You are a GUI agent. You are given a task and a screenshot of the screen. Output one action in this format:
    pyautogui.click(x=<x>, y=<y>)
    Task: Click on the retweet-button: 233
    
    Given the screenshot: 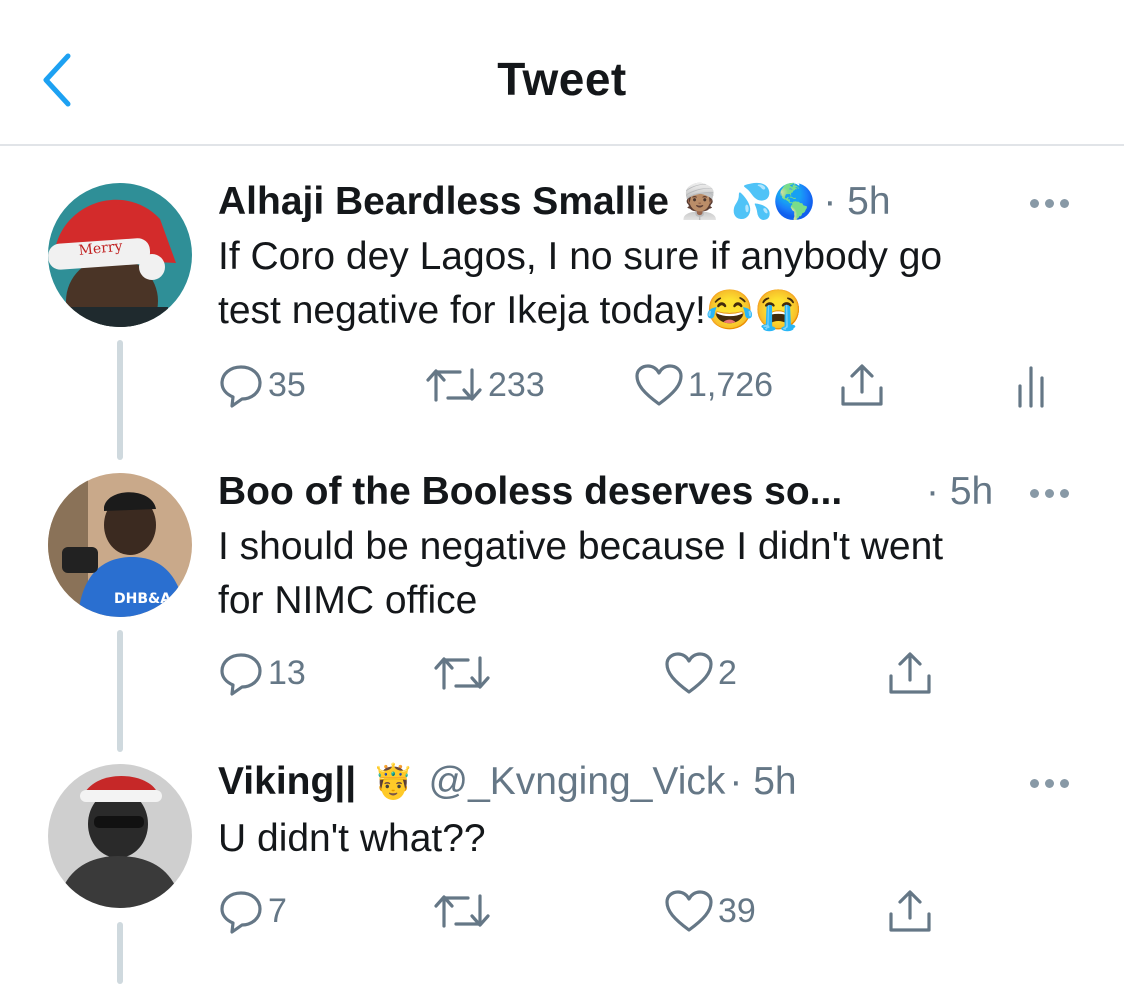 What is the action you would take?
    pyautogui.click(x=484, y=385)
    